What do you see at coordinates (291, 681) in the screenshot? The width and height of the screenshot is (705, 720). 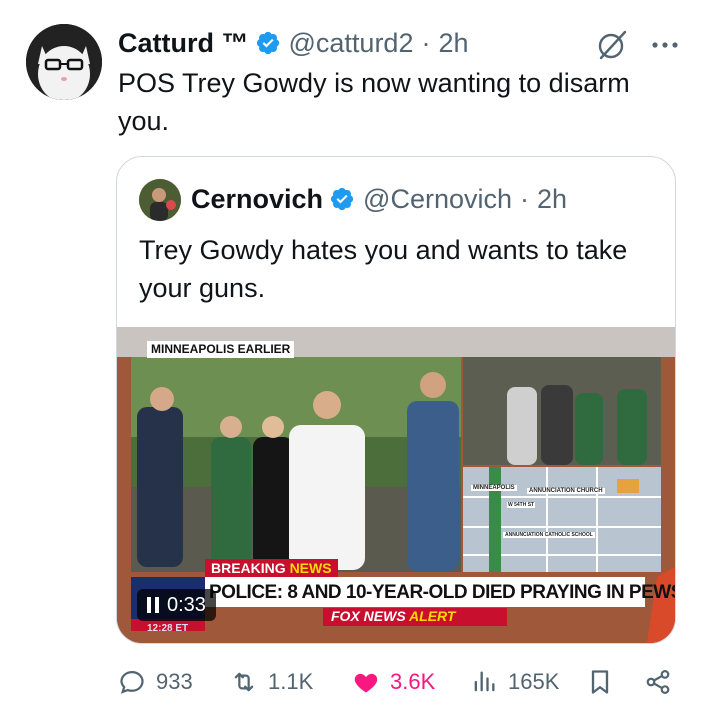 I see `repost-count: 1.1K` at bounding box center [291, 681].